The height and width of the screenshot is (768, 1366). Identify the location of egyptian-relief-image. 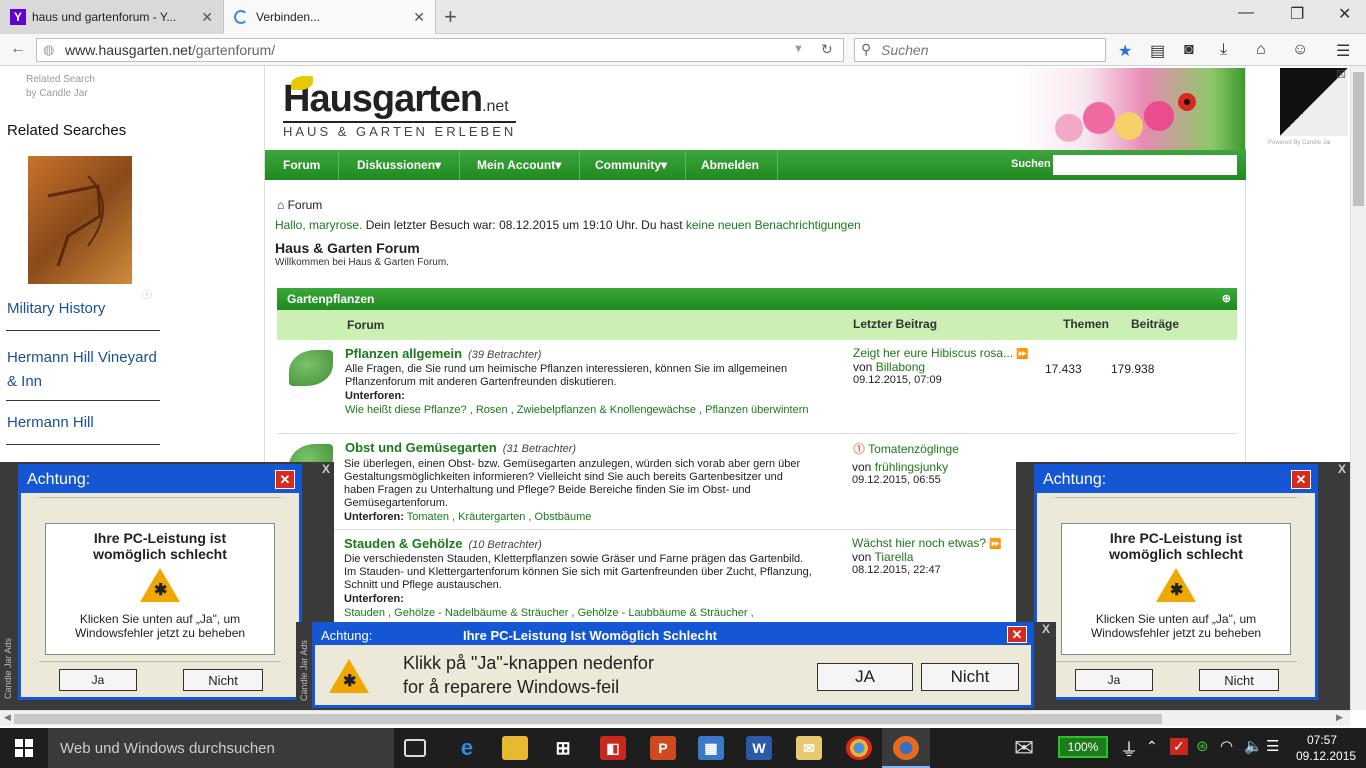
(80, 220).